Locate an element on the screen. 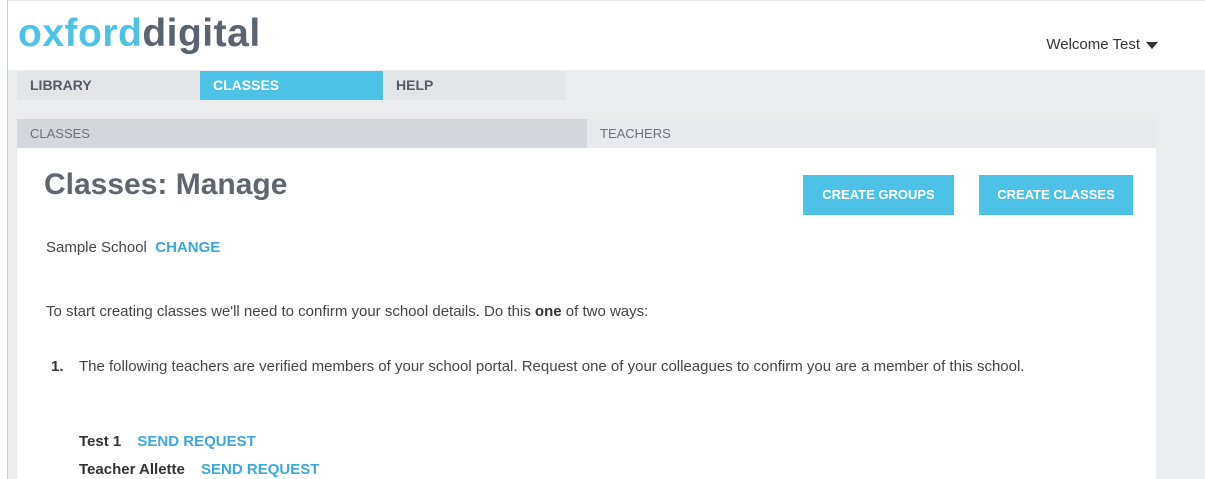 This screenshot has width=1205, height=479. intro-text-end: of two ways: is located at coordinates (605, 311).